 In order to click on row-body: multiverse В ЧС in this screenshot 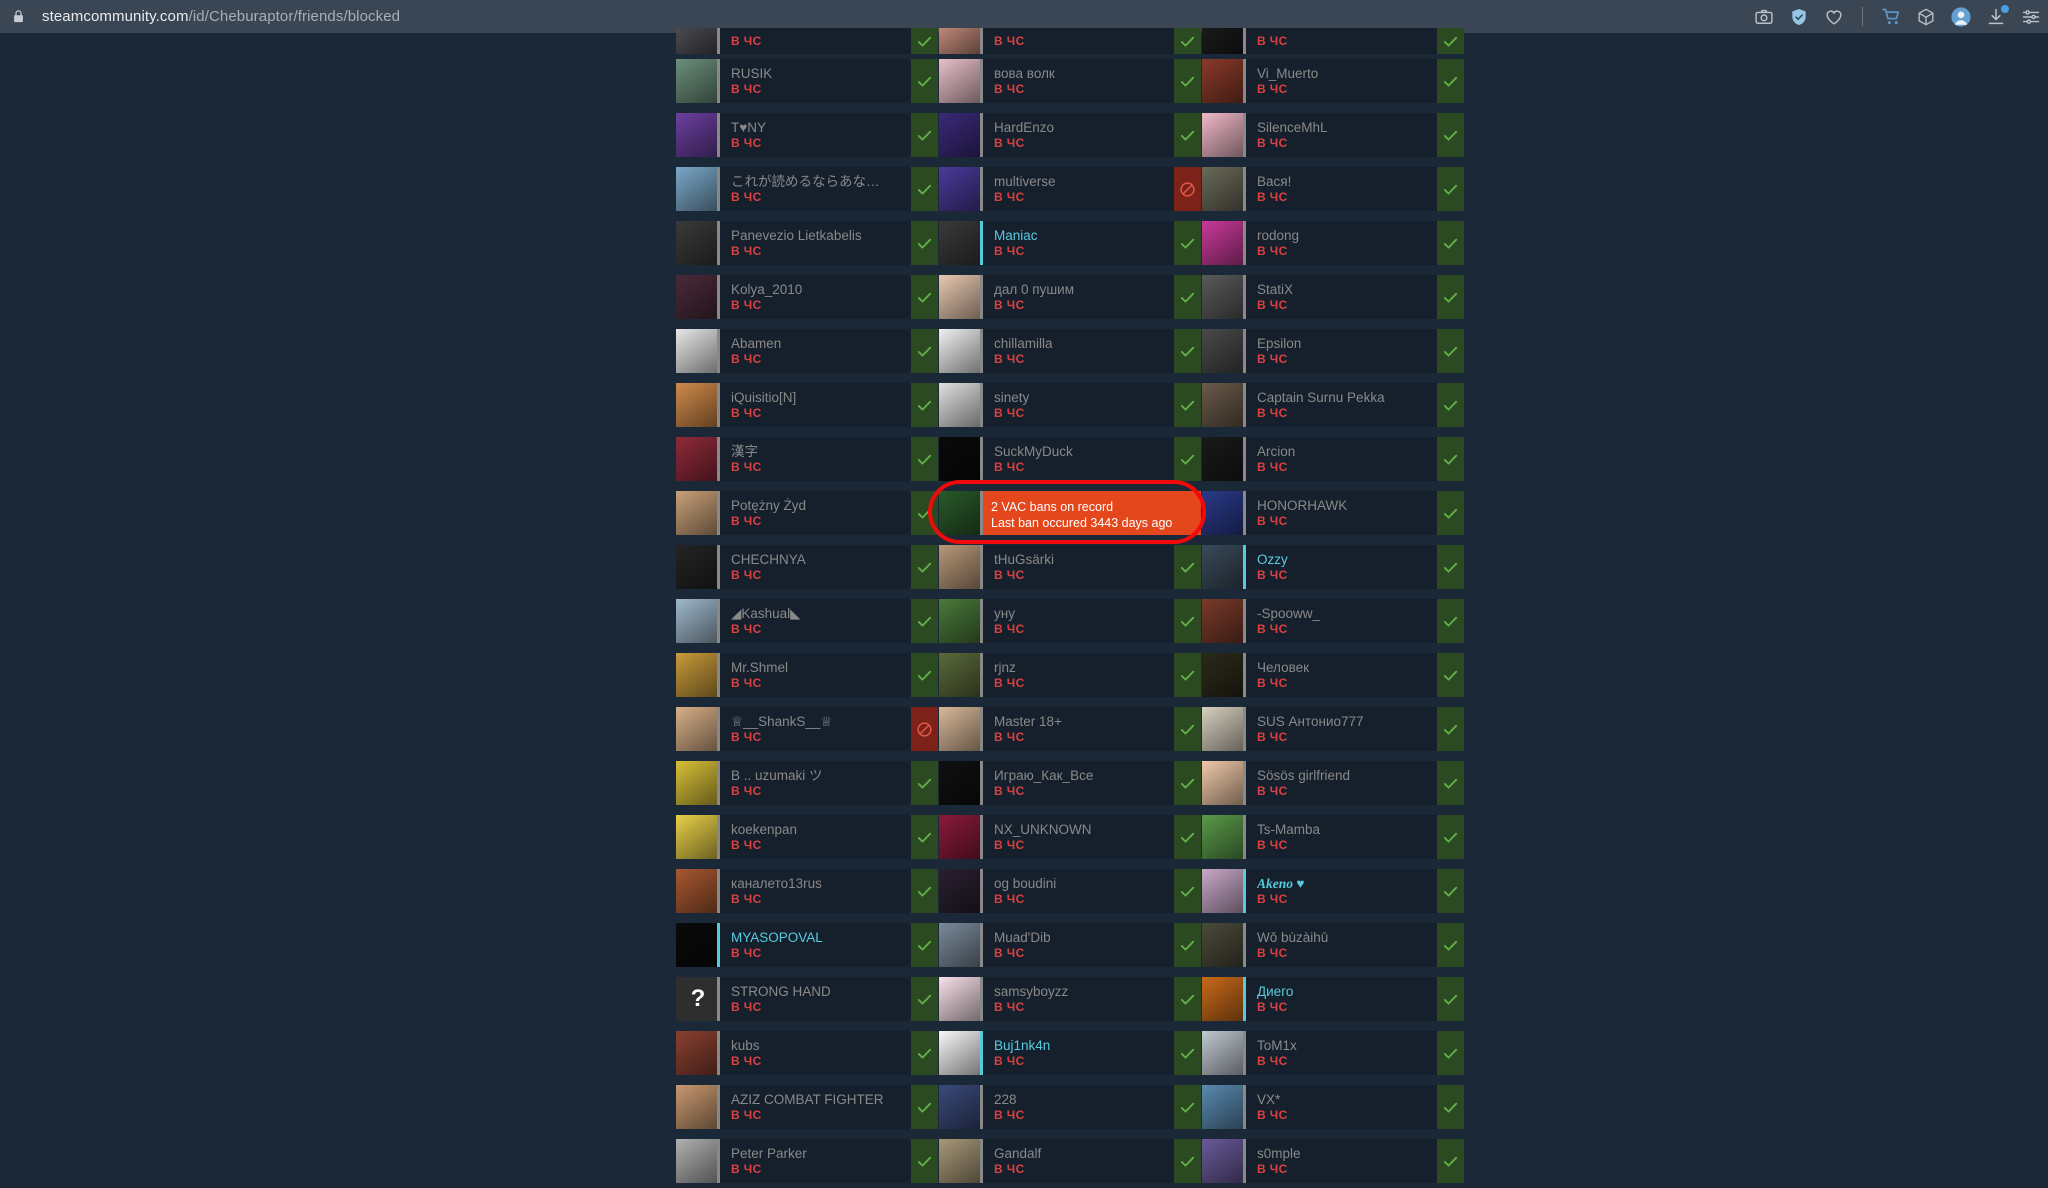, I will do `click(1070, 189)`.